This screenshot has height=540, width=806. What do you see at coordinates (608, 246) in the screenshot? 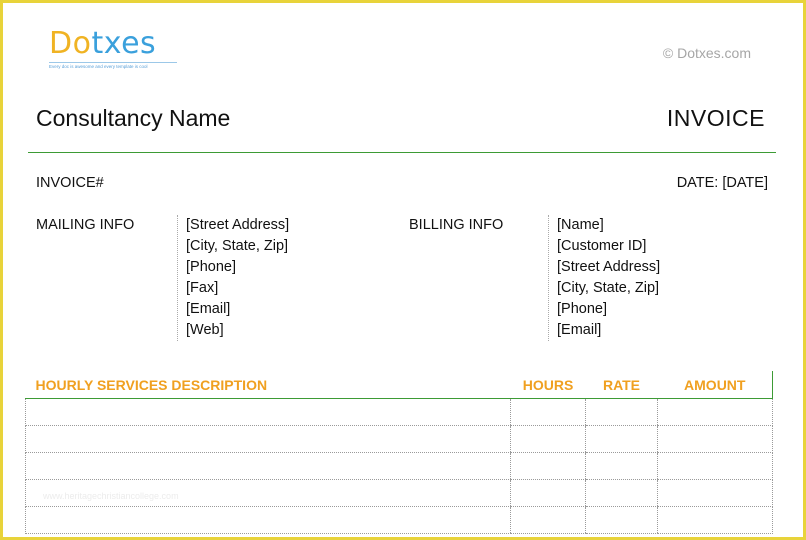
I see `billing-customer-id: [Customer ID]` at bounding box center [608, 246].